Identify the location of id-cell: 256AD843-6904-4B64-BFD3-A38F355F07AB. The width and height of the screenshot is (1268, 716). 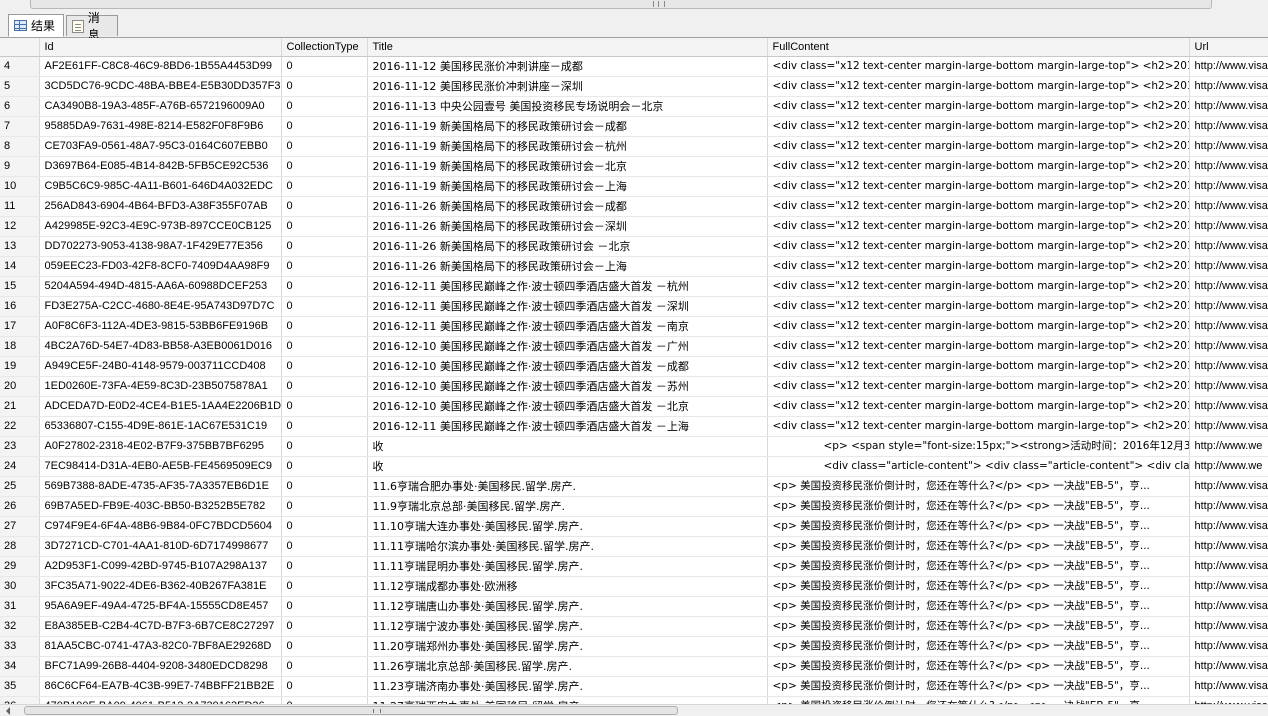
(160, 206).